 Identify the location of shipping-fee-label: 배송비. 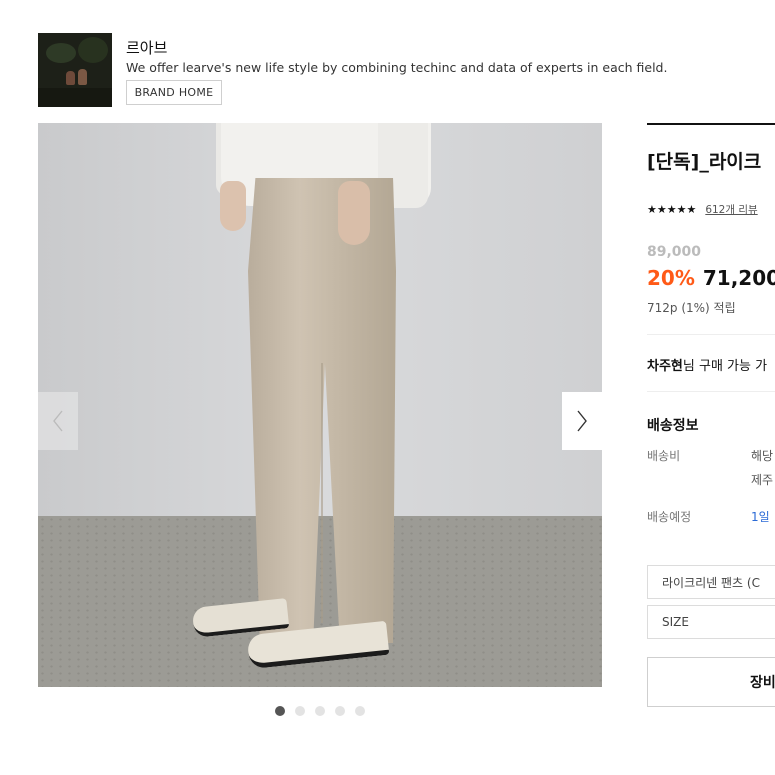
(664, 456).